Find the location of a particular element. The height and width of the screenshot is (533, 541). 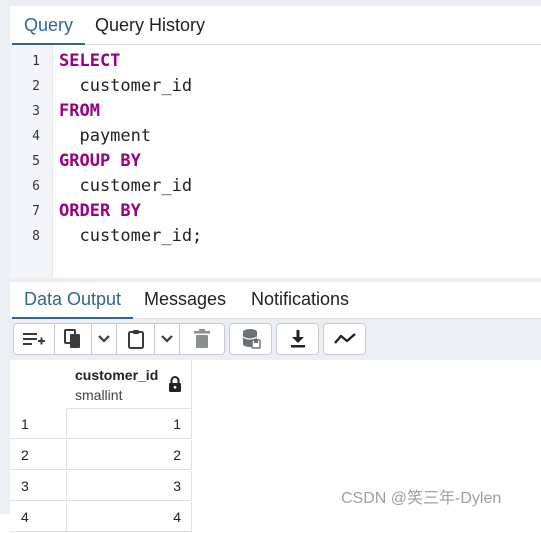

save-data-button is located at coordinates (250, 339).